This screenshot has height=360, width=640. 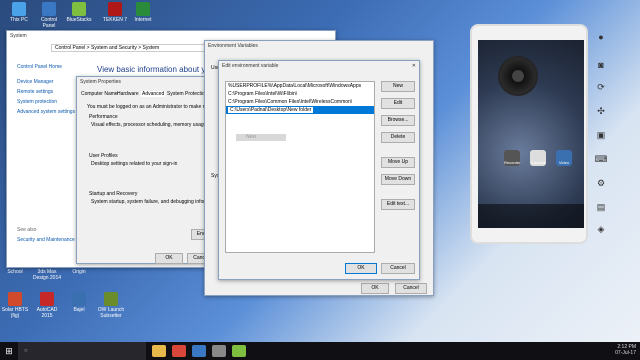 What do you see at coordinates (518, 76) in the screenshot?
I see `music-disc-icon` at bounding box center [518, 76].